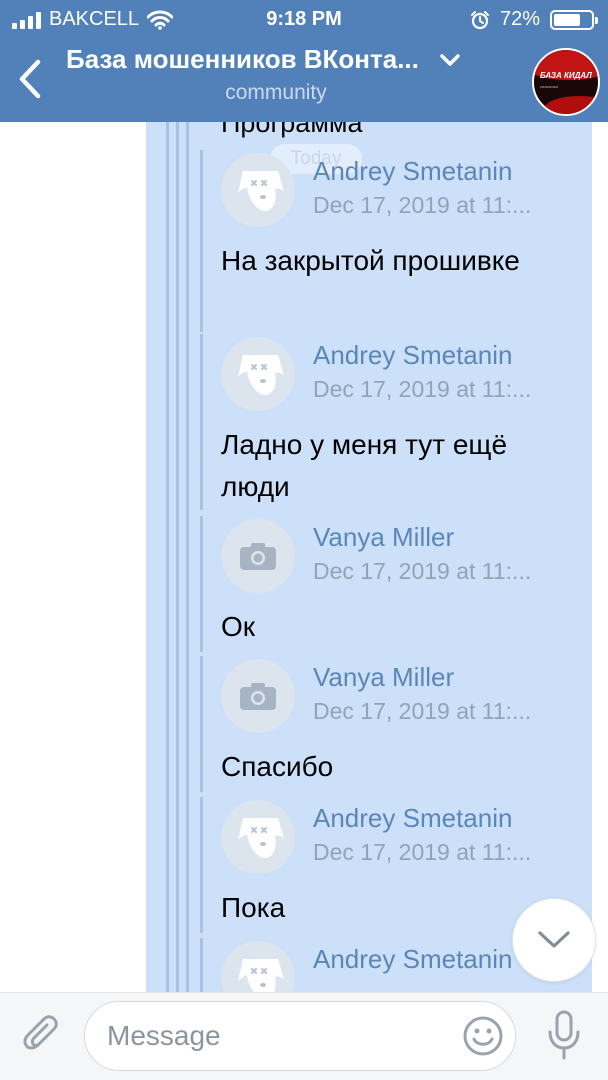 This screenshot has height=1080, width=608. Describe the element at coordinates (40, 1032) in the screenshot. I see `paperclip-icon` at that location.